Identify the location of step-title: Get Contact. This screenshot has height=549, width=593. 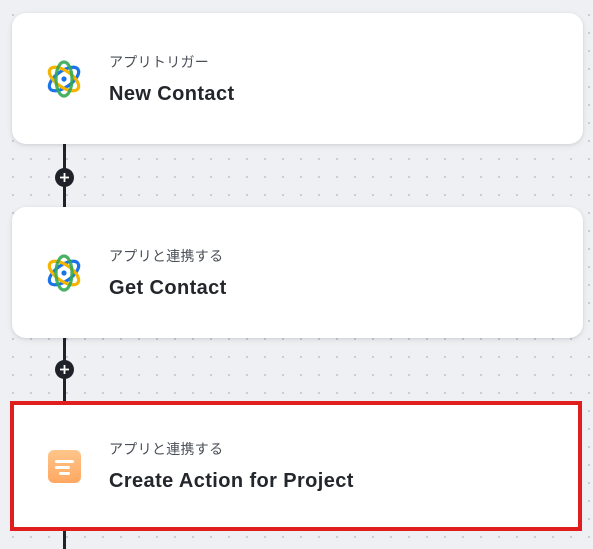
(168, 288).